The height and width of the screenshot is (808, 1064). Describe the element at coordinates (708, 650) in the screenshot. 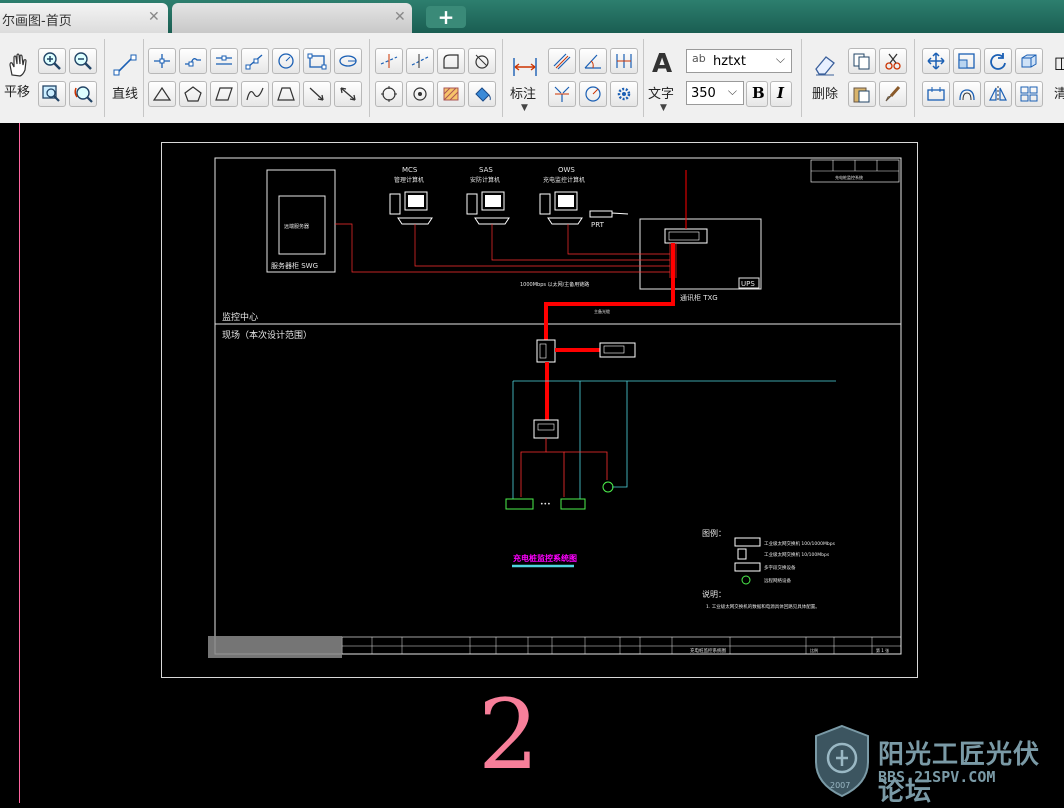

I see `title-block-drawing-name: 充电桩监控系统图` at that location.